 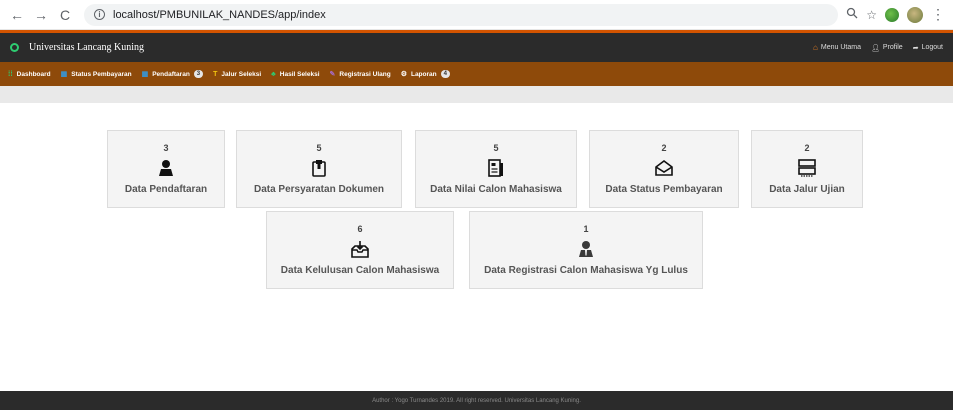 I want to click on share-icon: ➦, so click(x=915, y=48).